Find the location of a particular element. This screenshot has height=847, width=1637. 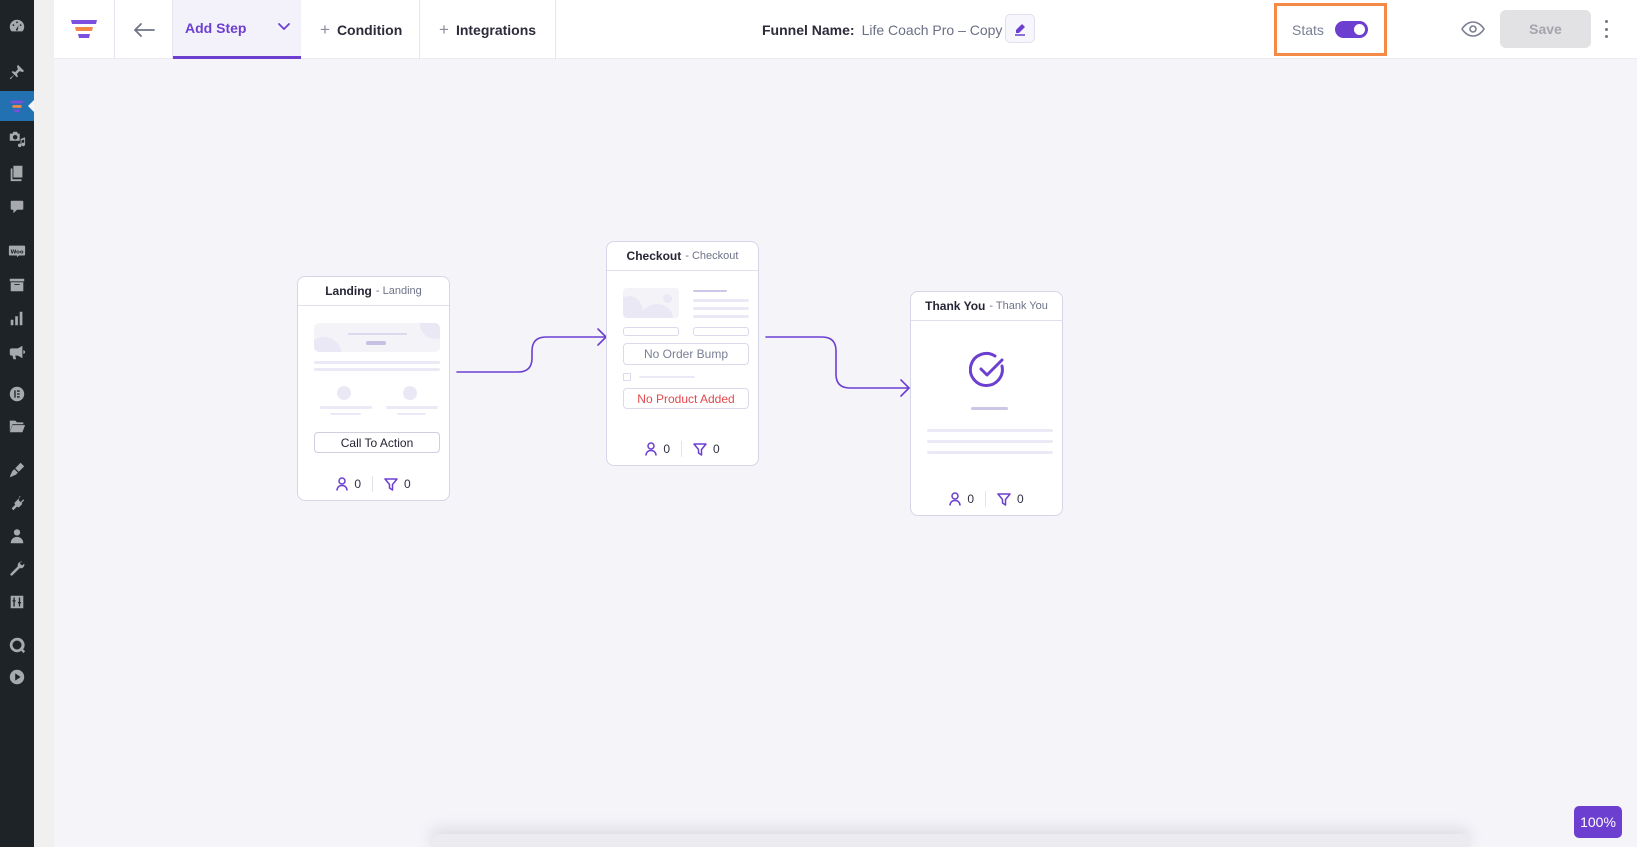

sidebar-item-templates is located at coordinates (17, 426).